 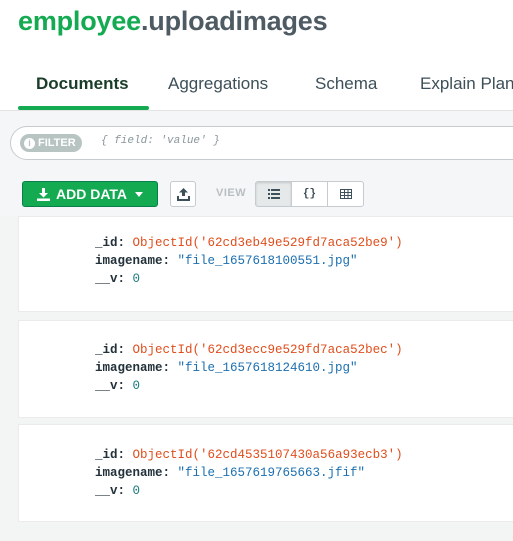 I want to click on list-view-button, so click(x=273, y=194).